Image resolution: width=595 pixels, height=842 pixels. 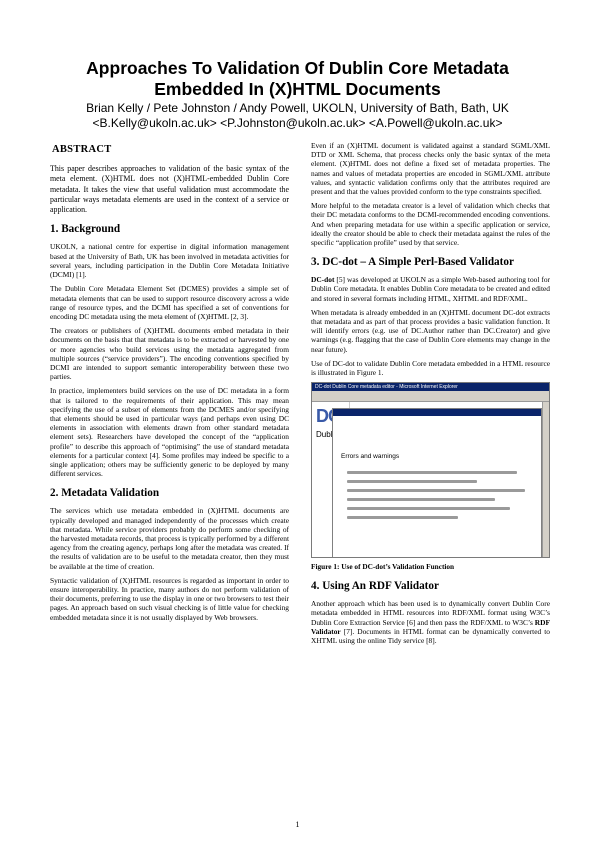 I want to click on figure-toolbar, so click(x=430, y=397).